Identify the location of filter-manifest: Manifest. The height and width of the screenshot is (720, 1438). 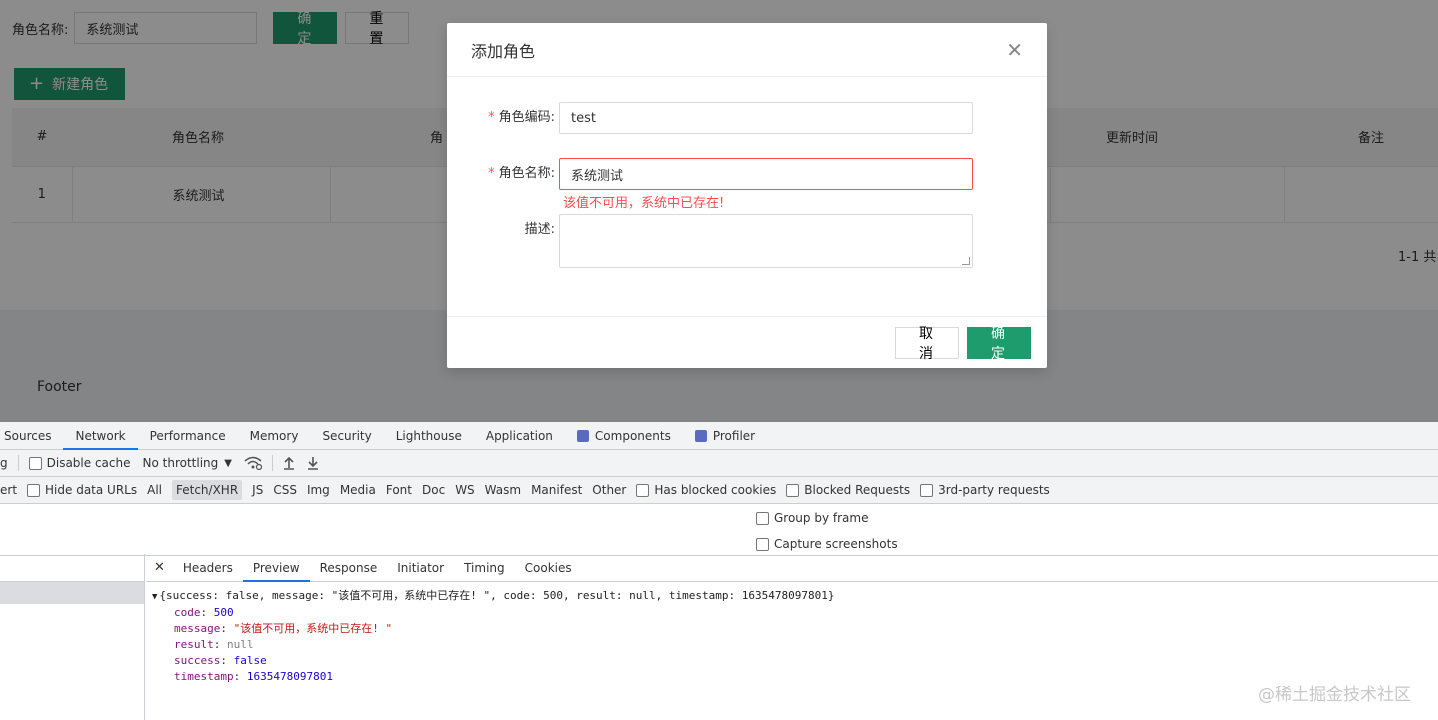
(556, 490).